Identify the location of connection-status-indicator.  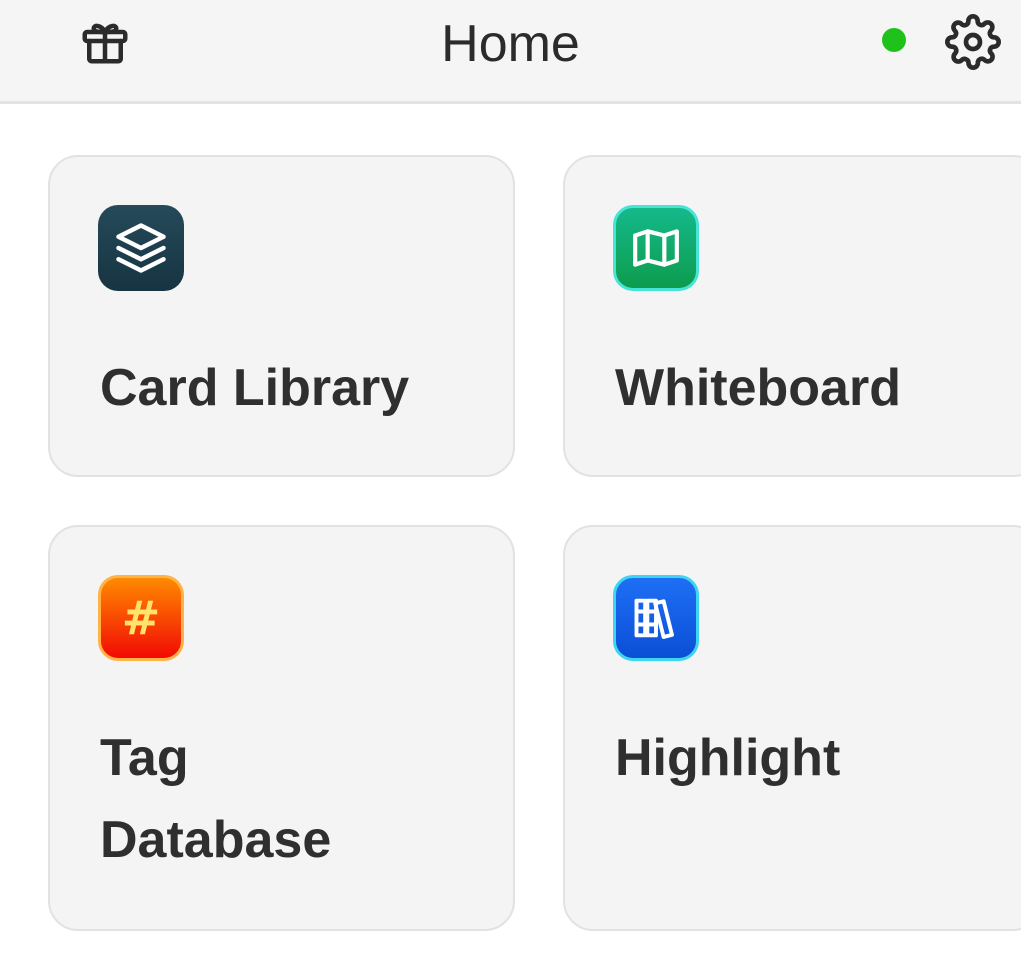
(894, 40).